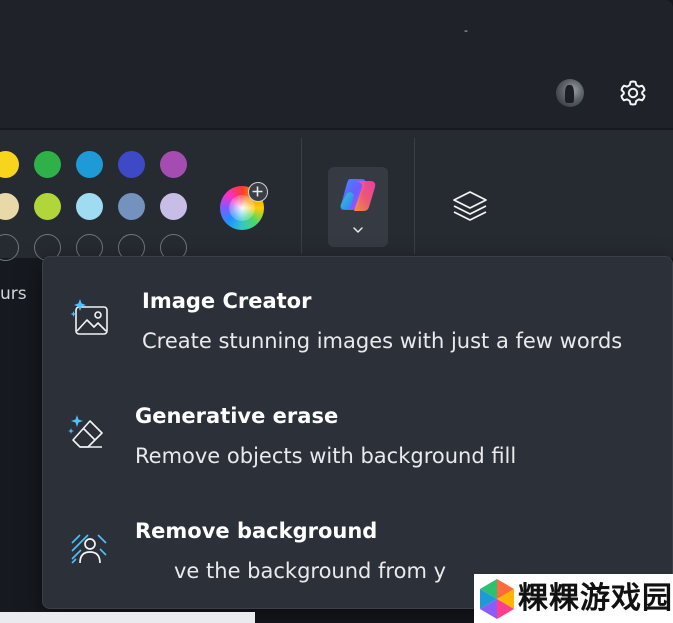  What do you see at coordinates (570, 93) in the screenshot?
I see `user-avatar` at bounding box center [570, 93].